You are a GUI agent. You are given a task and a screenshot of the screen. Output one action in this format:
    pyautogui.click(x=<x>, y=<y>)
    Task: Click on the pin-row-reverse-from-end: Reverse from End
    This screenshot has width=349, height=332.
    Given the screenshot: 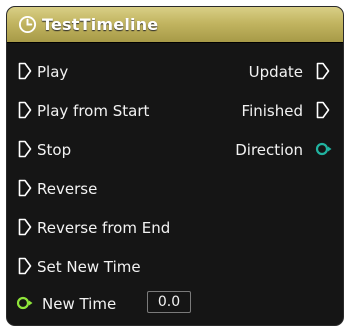 What is the action you would take?
    pyautogui.click(x=175, y=228)
    